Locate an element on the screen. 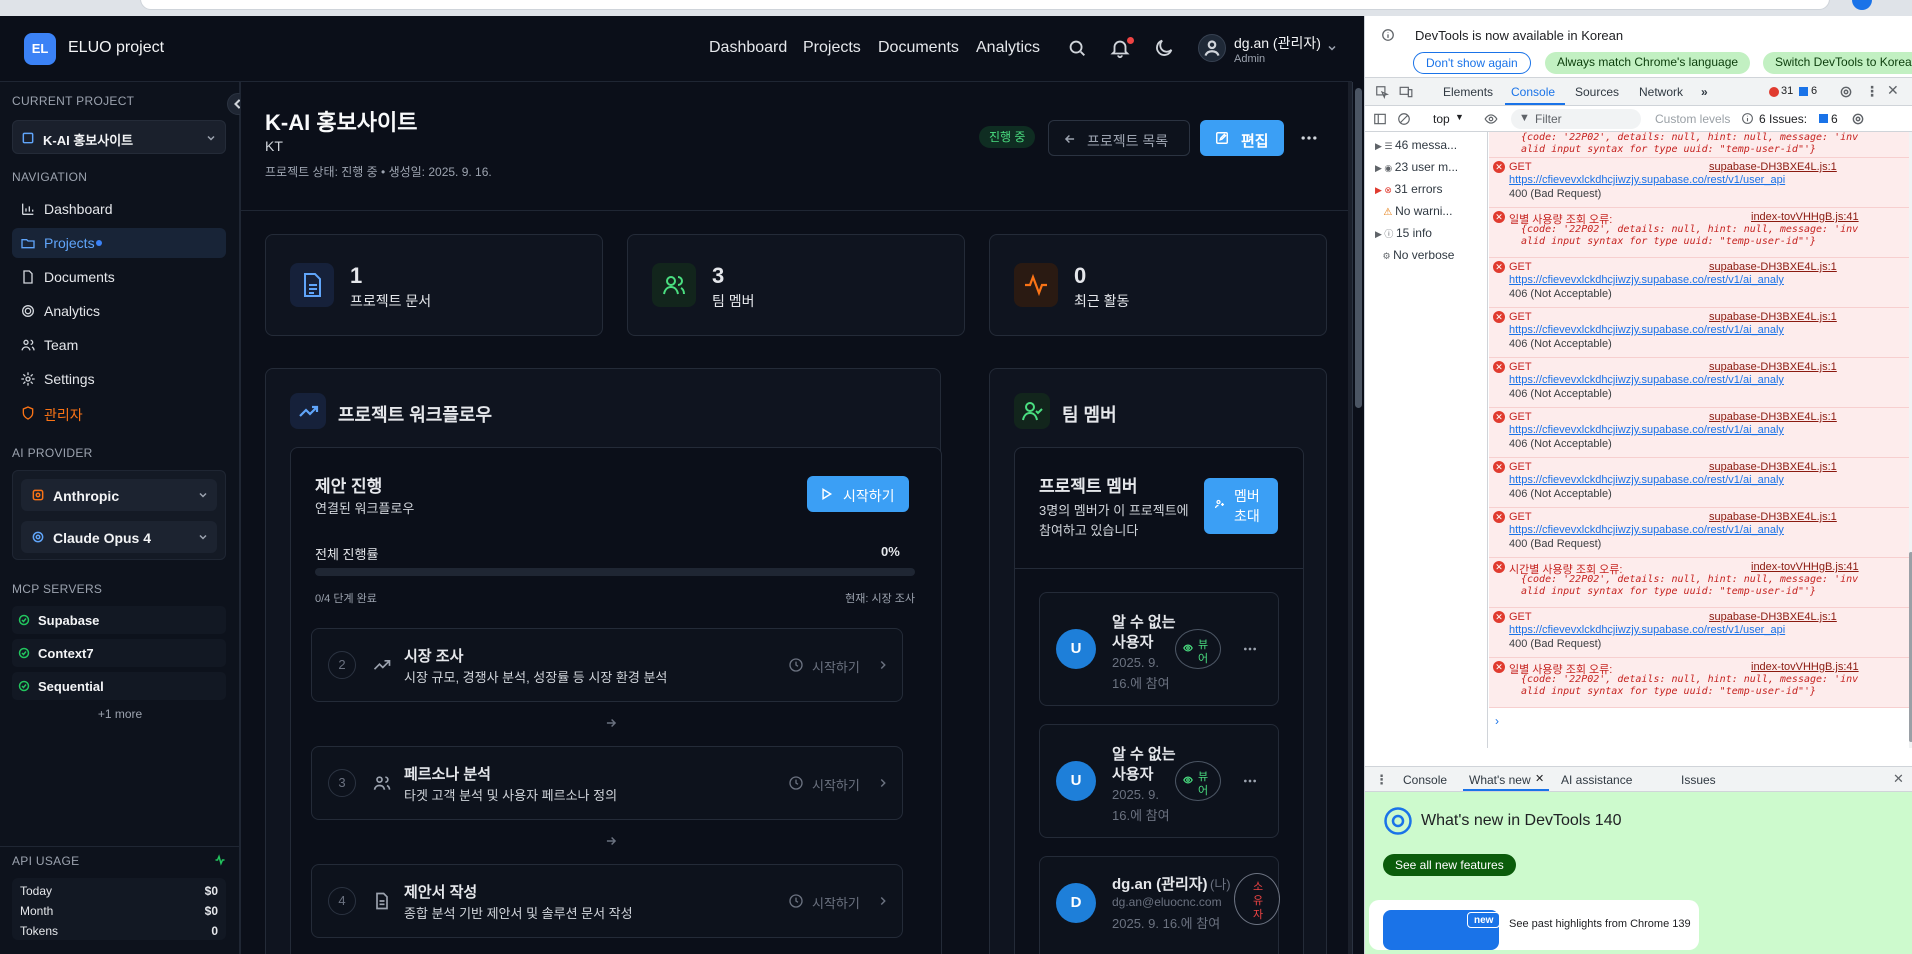 This screenshot has width=1912, height=954. filter-input: ▼ Filter is located at coordinates (1576, 119).